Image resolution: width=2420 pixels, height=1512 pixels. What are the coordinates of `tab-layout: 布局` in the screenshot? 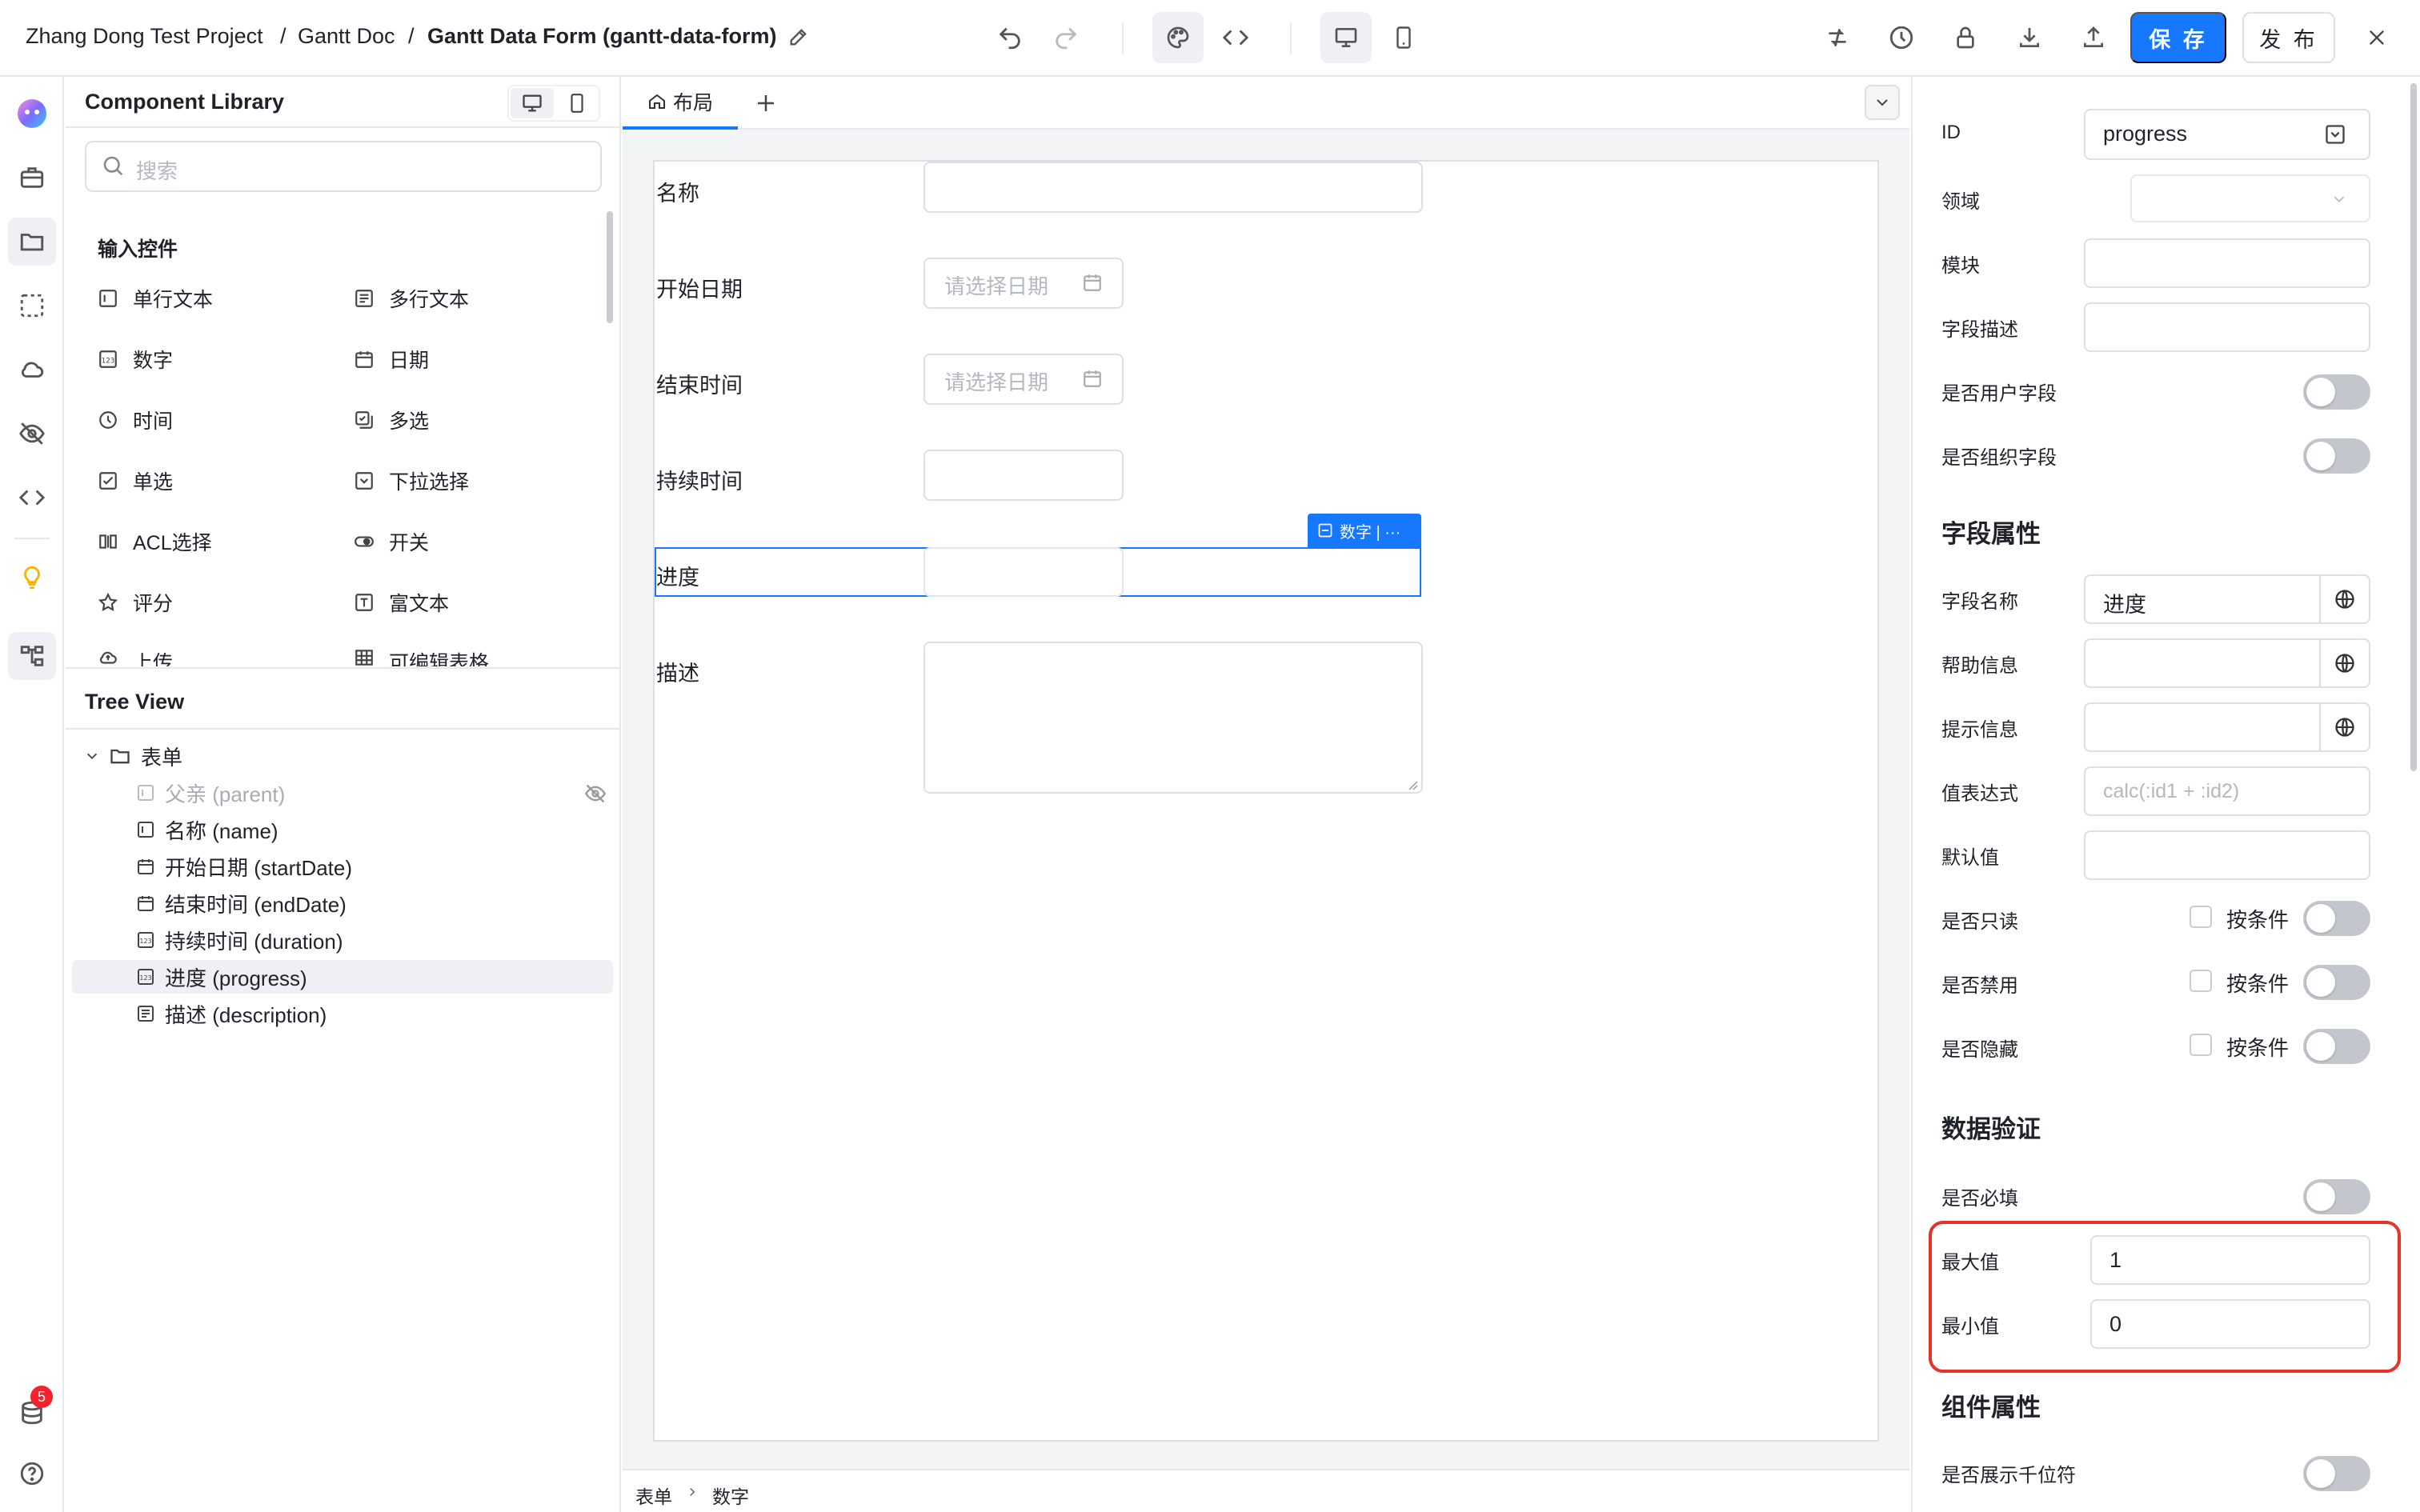 It's located at (680, 103).